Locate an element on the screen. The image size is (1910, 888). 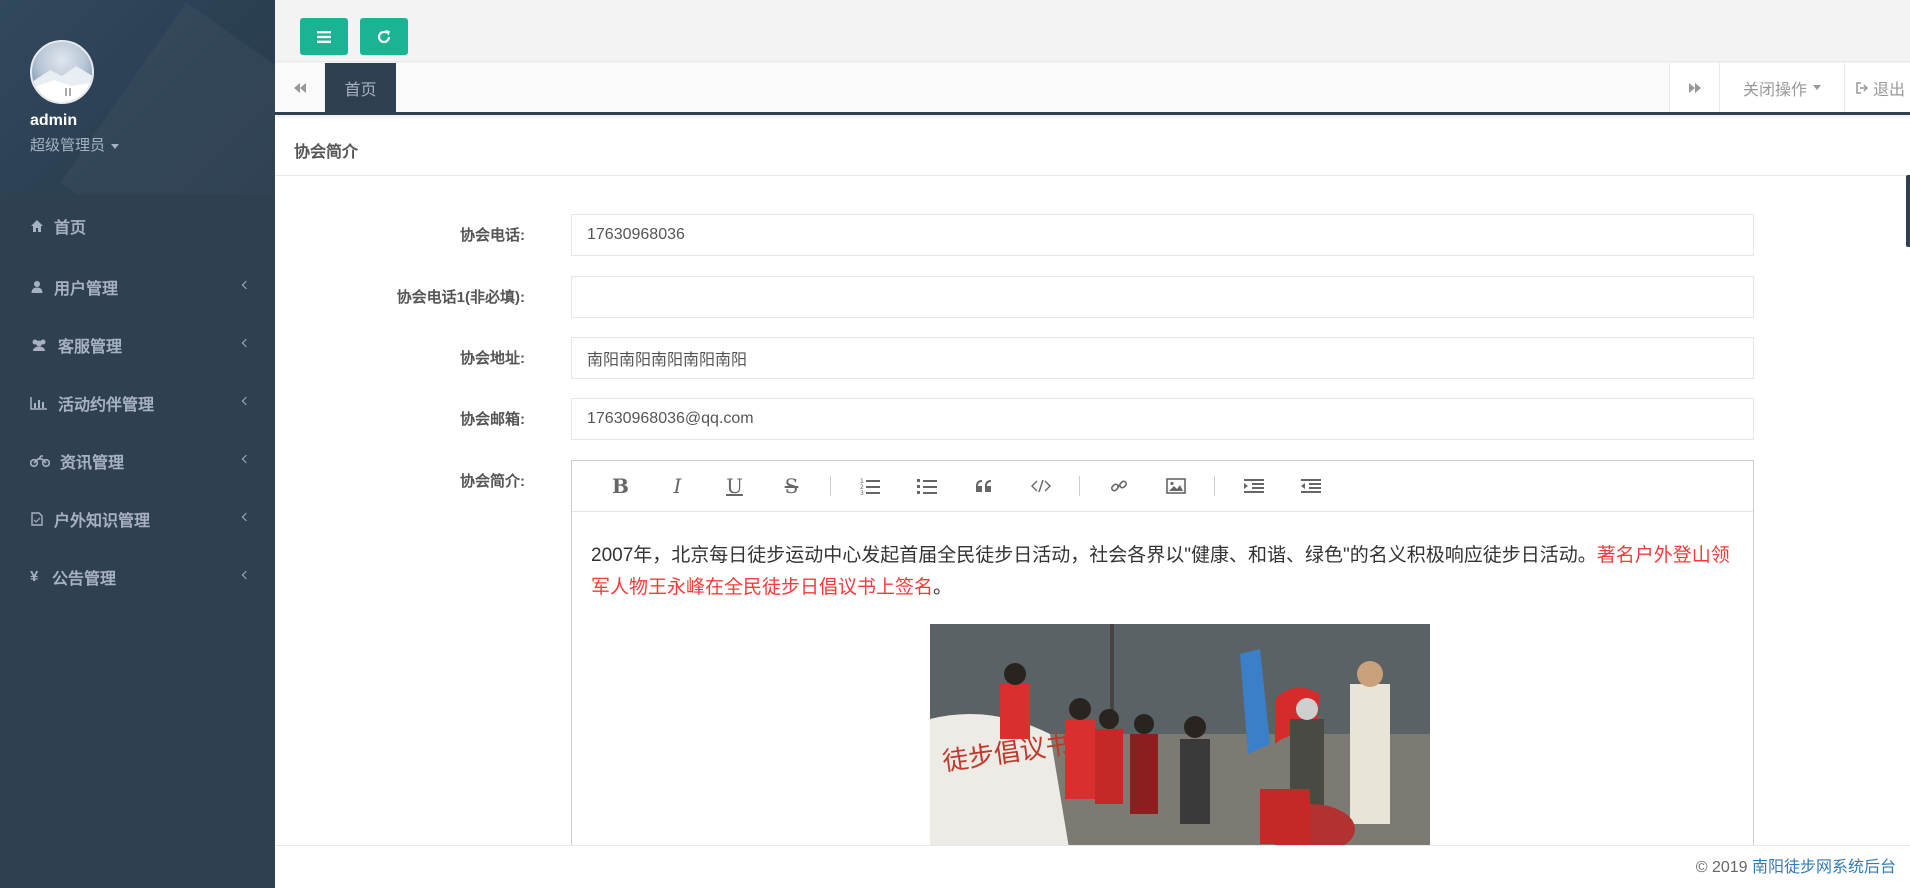
phone-input is located at coordinates (1162, 235).